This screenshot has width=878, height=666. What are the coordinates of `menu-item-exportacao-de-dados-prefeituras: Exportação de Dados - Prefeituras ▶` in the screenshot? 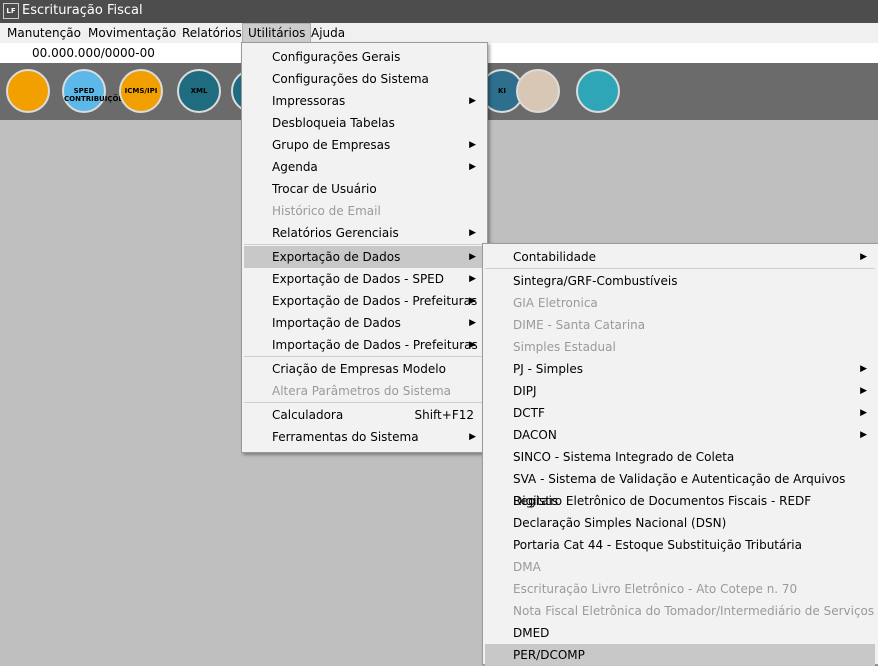 It's located at (364, 301).